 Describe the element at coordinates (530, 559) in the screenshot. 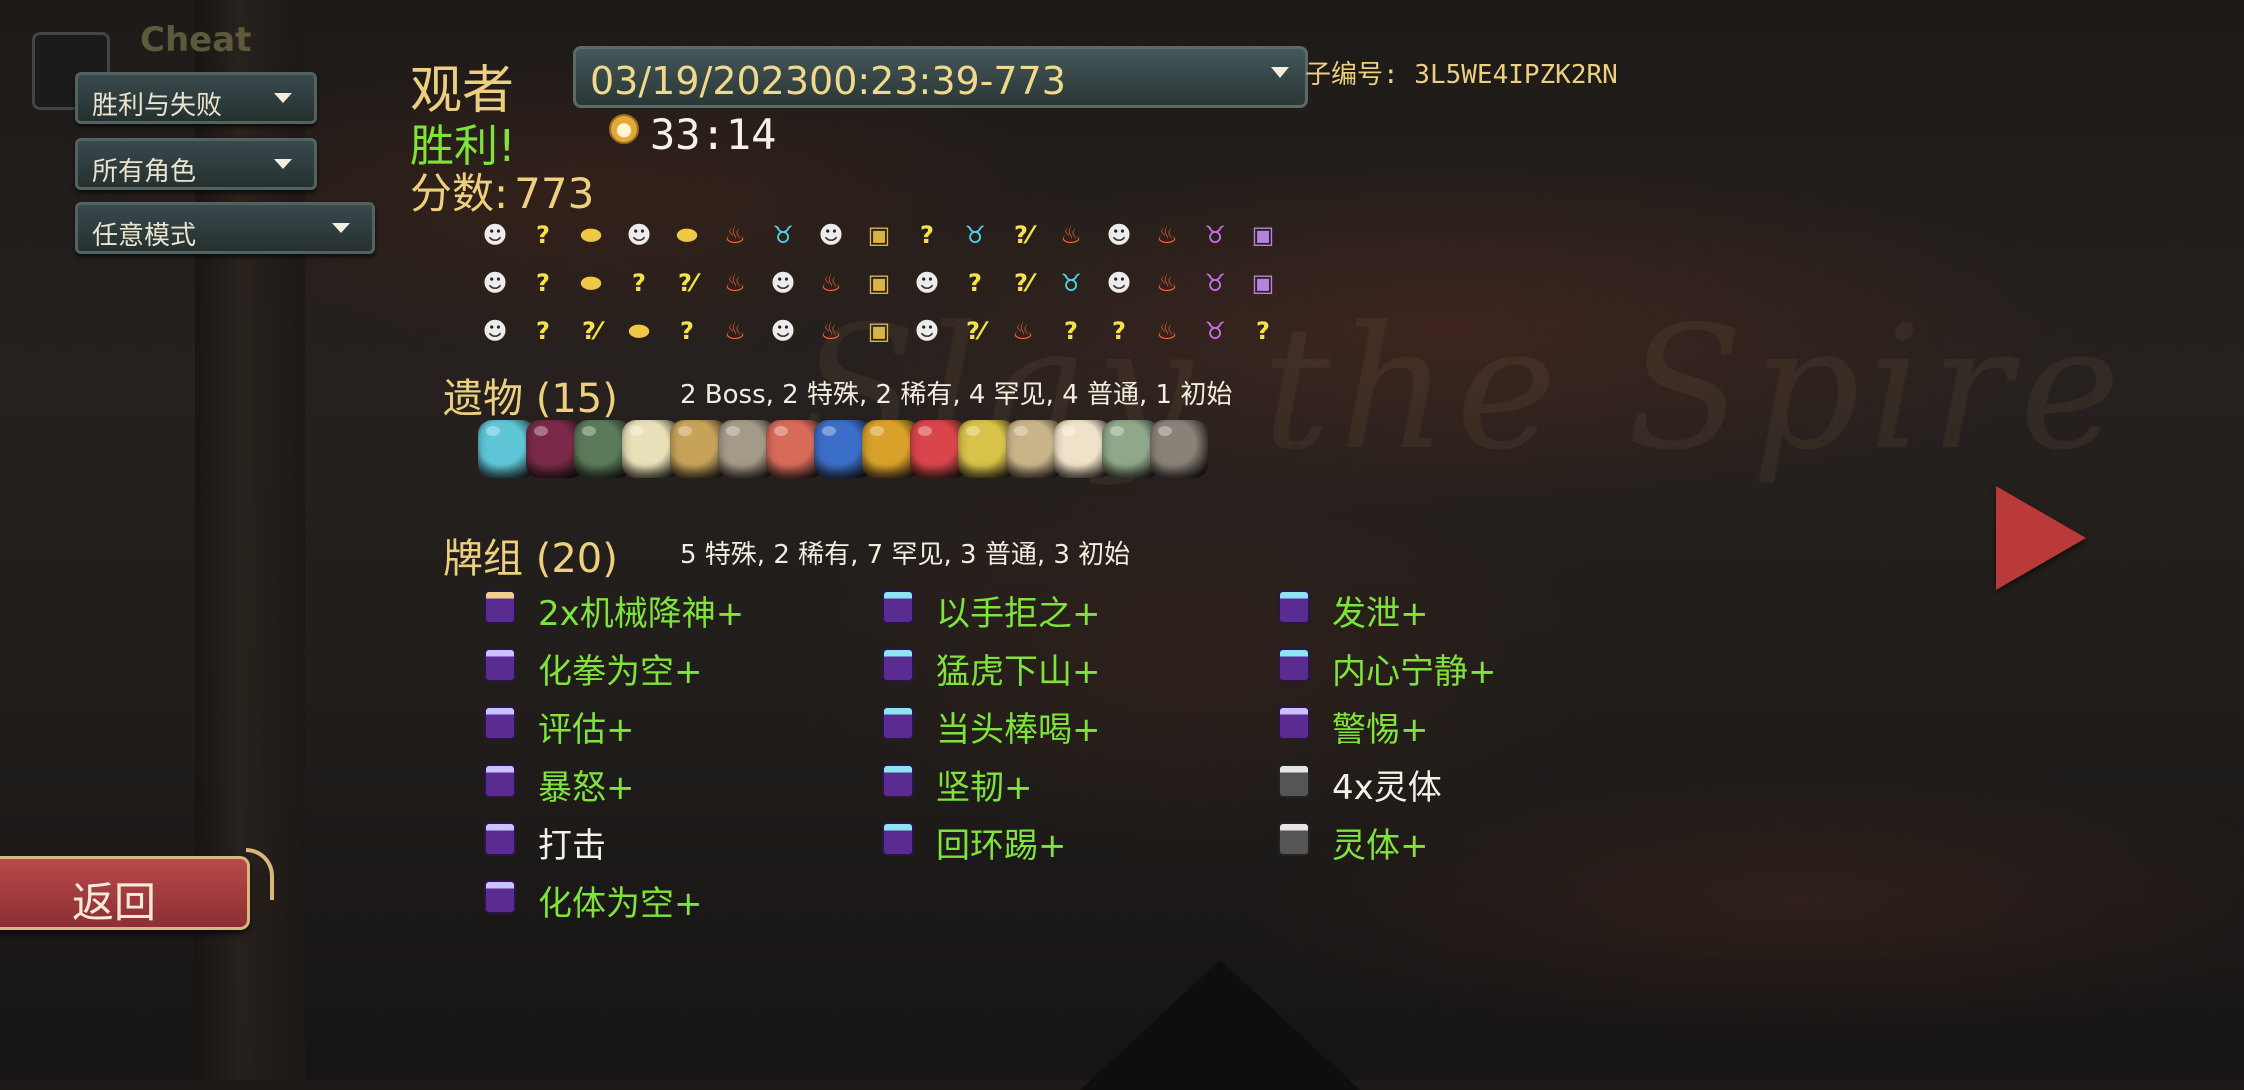

I see `deck-title: 牌组 (20)` at that location.